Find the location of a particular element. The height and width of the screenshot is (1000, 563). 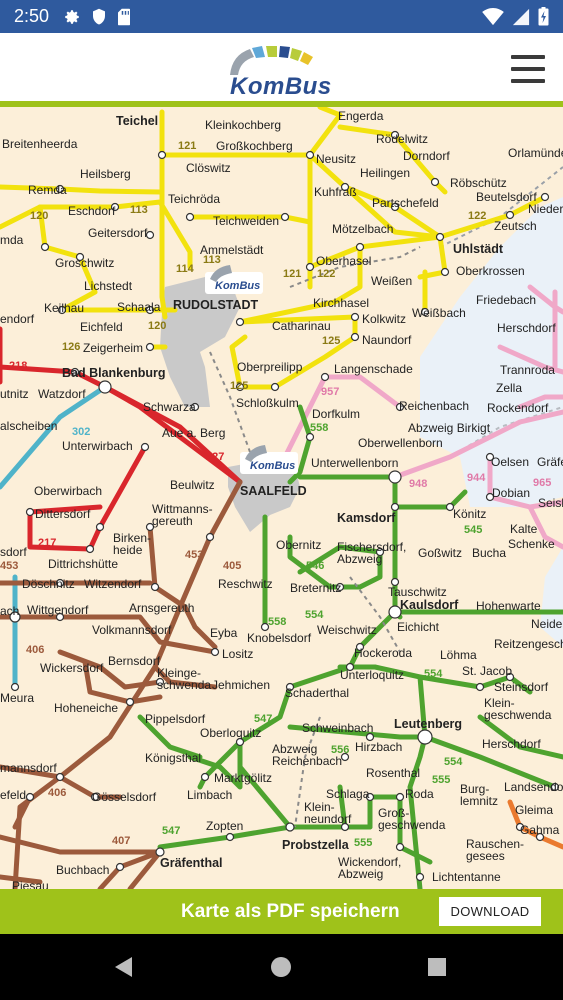

place-label-graefenthal: Gräfenthal is located at coordinates (191, 863).